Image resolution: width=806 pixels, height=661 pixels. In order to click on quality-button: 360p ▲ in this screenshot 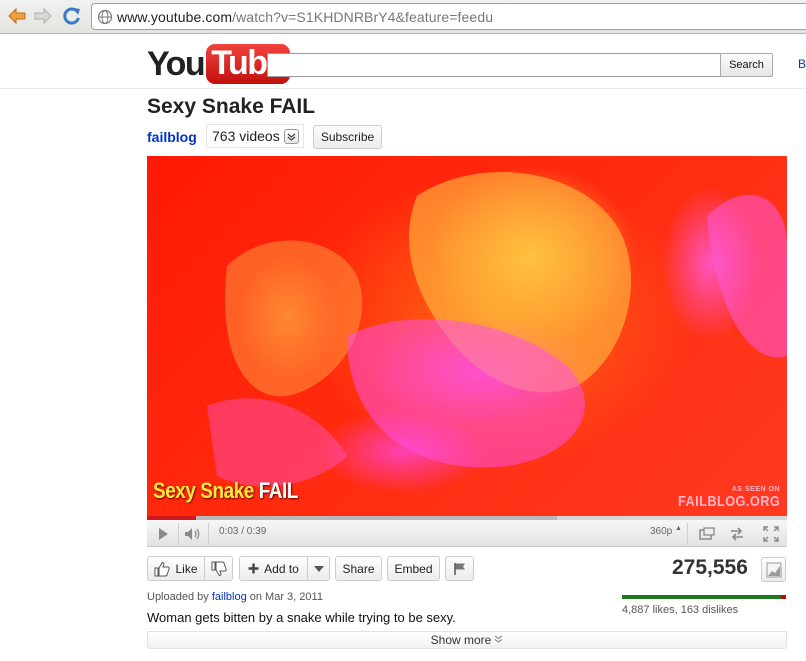, I will do `click(666, 531)`.